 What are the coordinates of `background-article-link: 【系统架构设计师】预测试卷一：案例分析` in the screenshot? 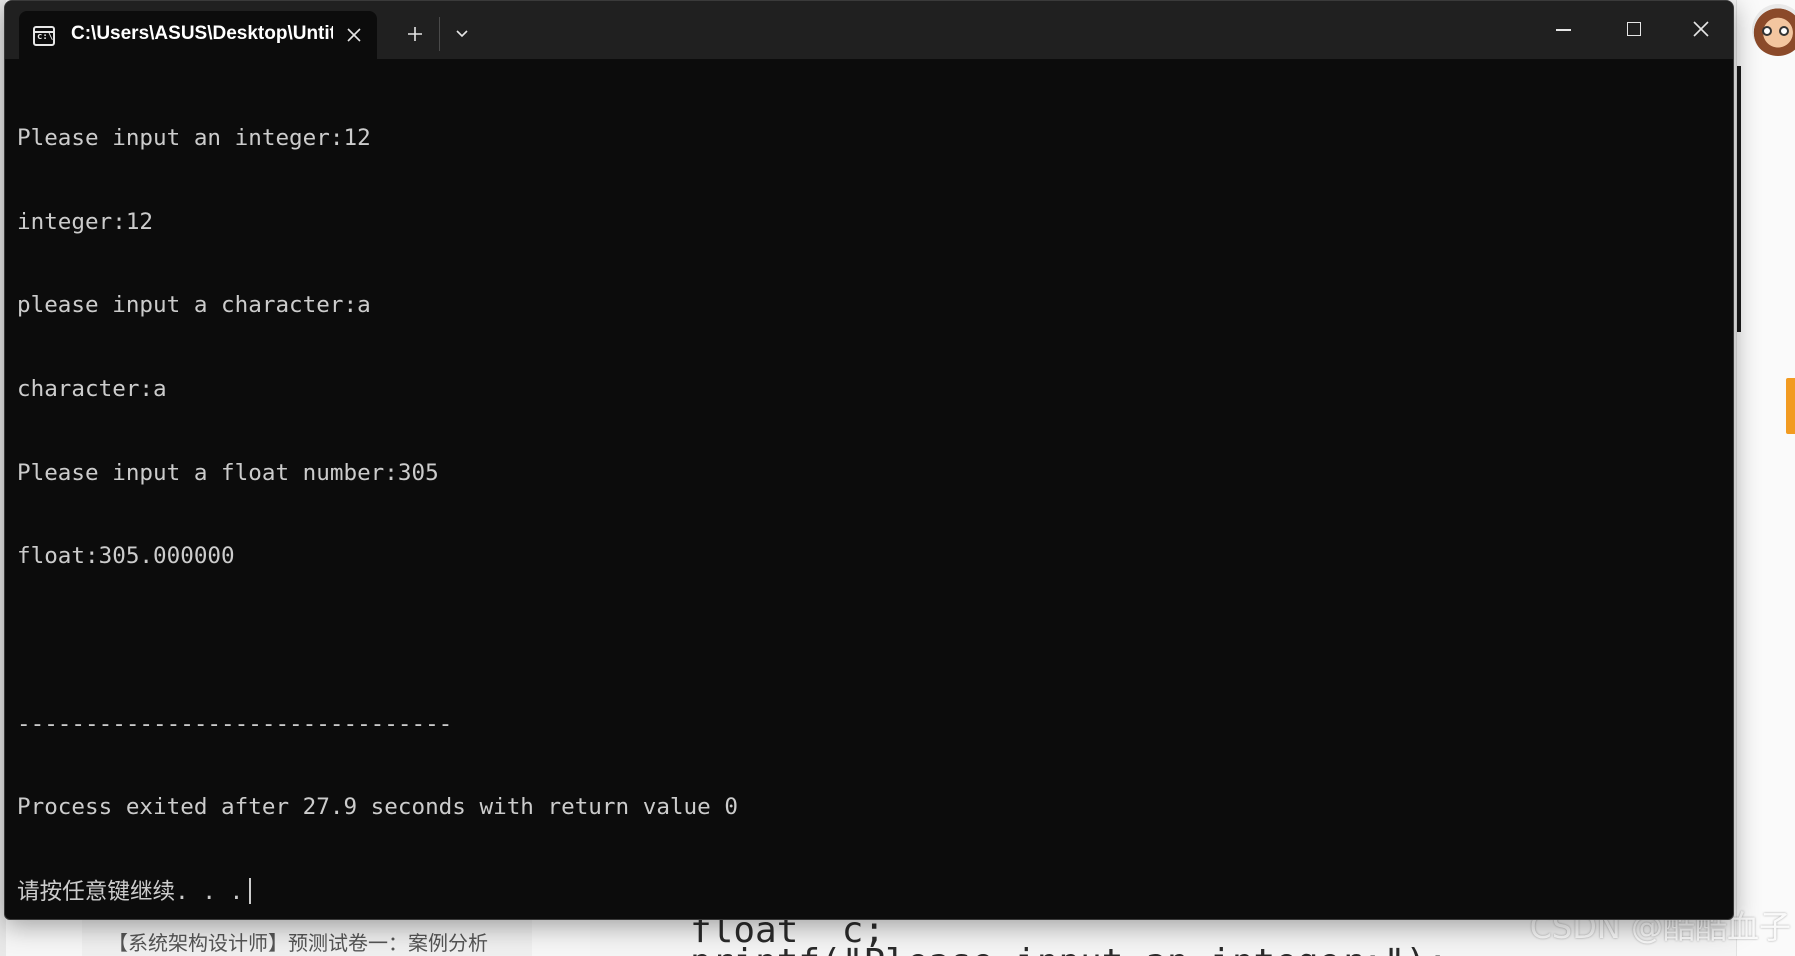 It's located at (307, 937).